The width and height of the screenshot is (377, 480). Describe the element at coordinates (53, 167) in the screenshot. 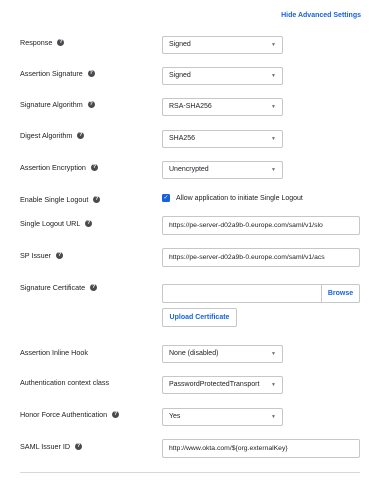

I see `assertion-encryption-label: Assertion Encryption` at that location.